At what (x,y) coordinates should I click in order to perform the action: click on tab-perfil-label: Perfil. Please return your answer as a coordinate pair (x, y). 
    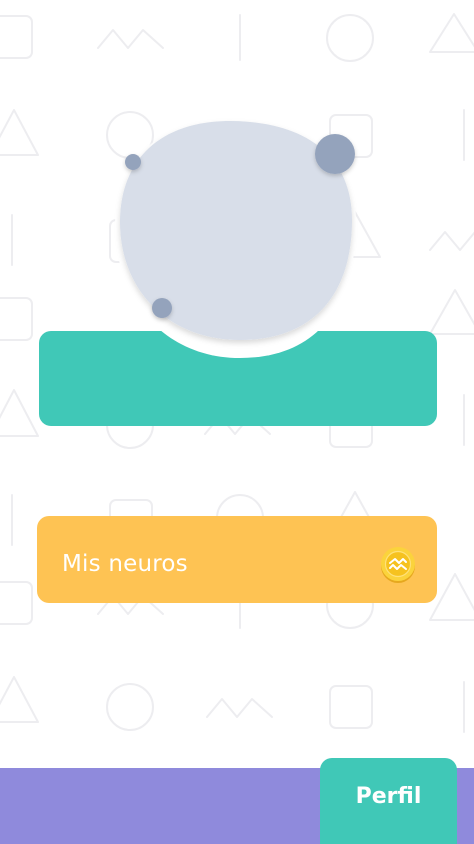
    Looking at the image, I should click on (388, 796).